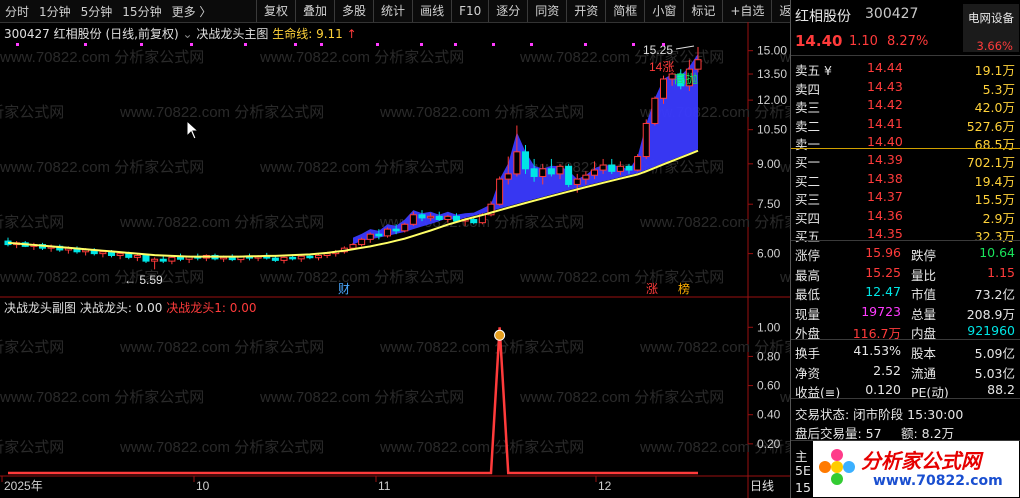 The height and width of the screenshot is (498, 1020). I want to click on sub-y-tick-label: 0.60, so click(769, 386).